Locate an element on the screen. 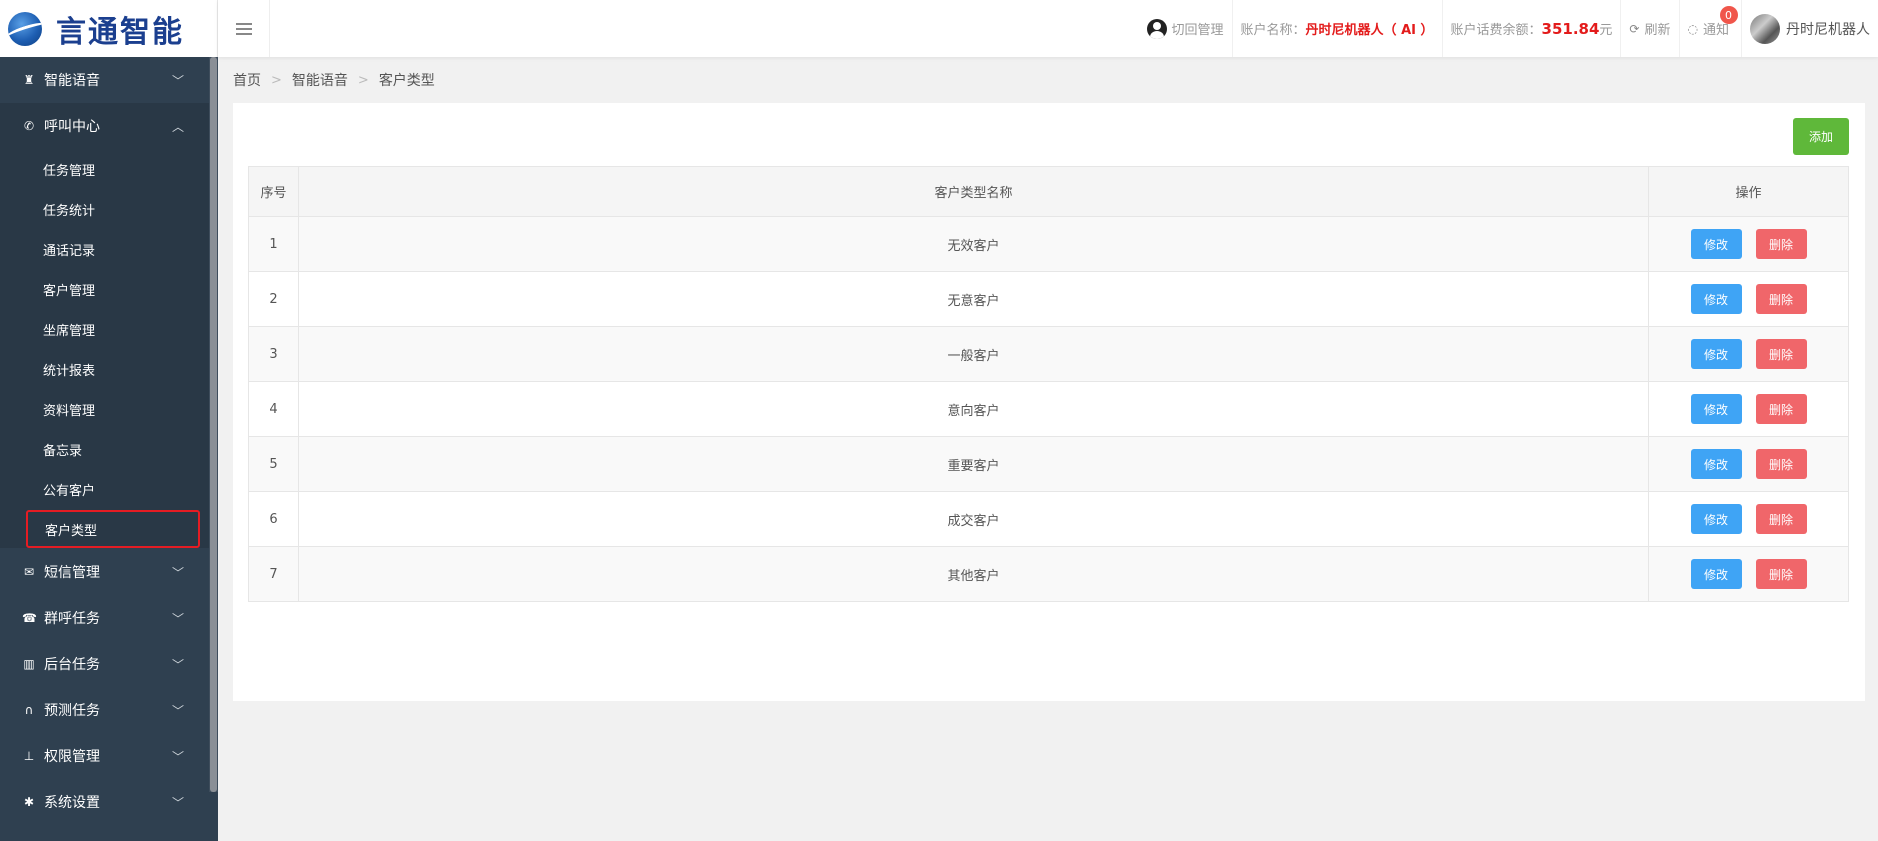 The width and height of the screenshot is (1878, 841). user-menu: 丹时尼机器人 is located at coordinates (1809, 28).